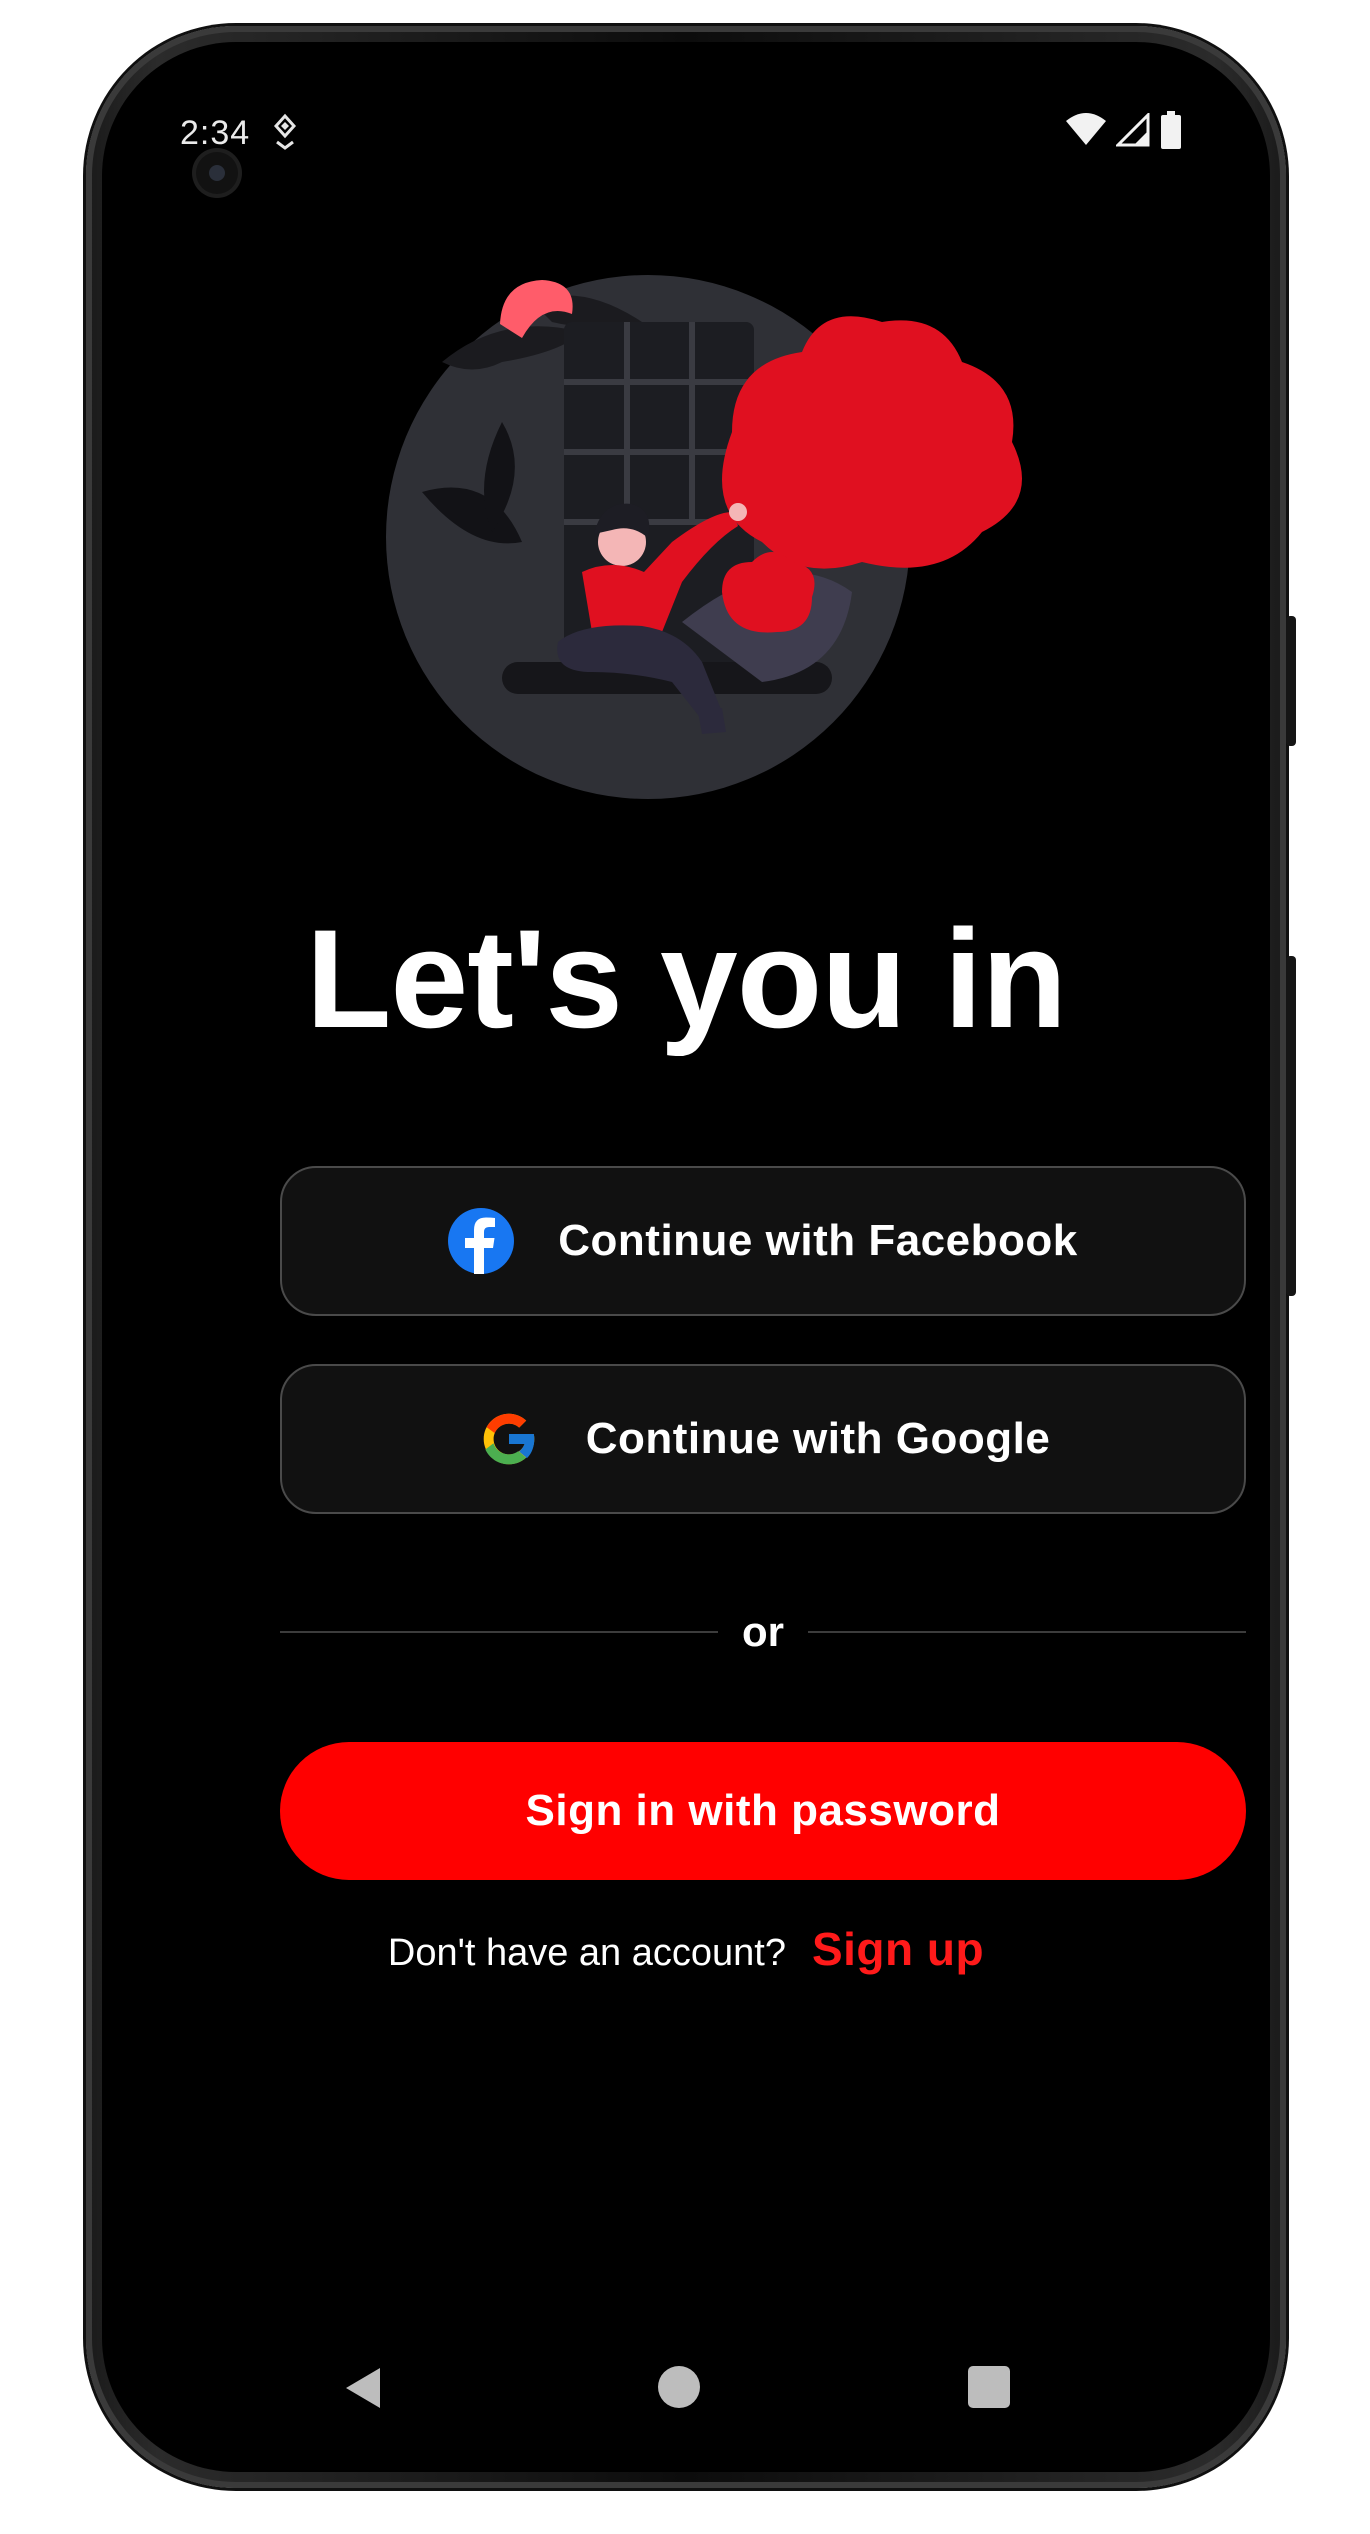  I want to click on sign-in-with-password-button: Sign in with password, so click(763, 1811).